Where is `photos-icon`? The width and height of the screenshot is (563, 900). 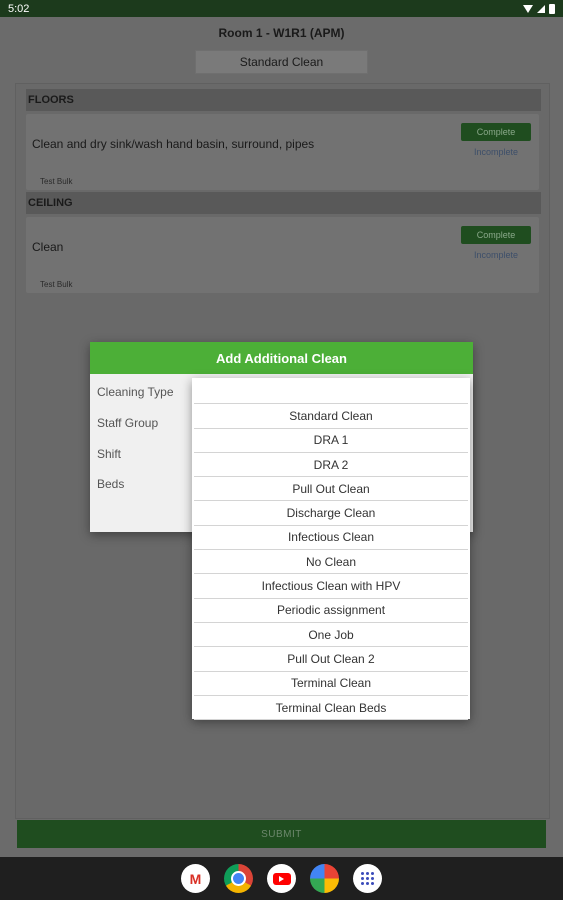 photos-icon is located at coordinates (324, 878).